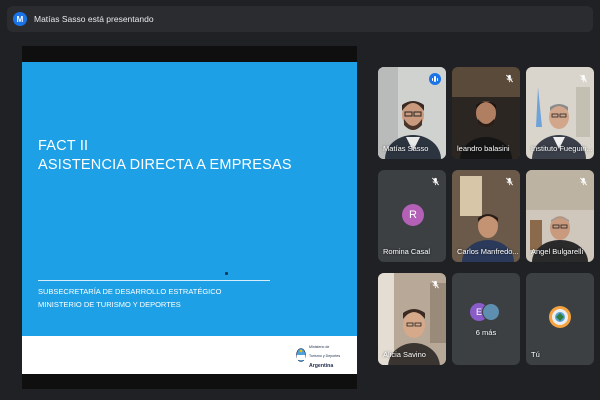 The height and width of the screenshot is (400, 600). What do you see at coordinates (435, 79) in the screenshot?
I see `speaking-indicator-icon` at bounding box center [435, 79].